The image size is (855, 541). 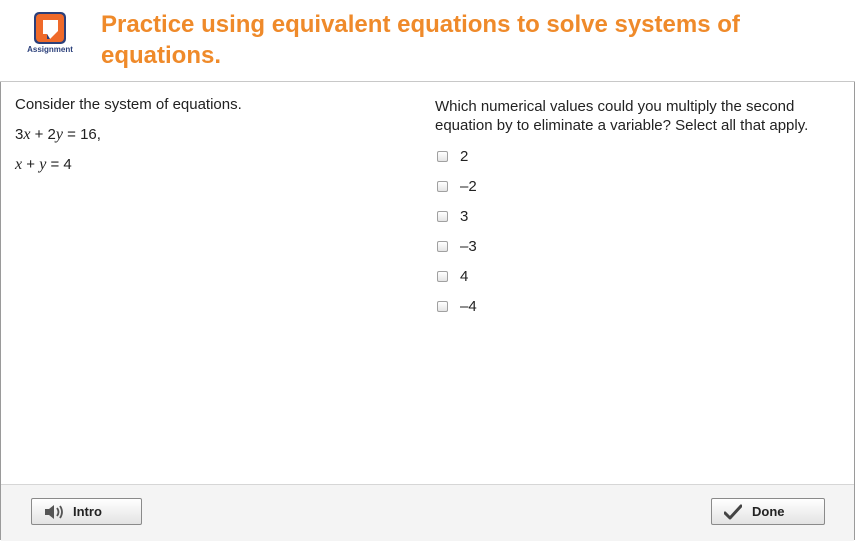 What do you see at coordinates (128, 104) in the screenshot?
I see `problem-prompt: Consider the system of equations.` at bounding box center [128, 104].